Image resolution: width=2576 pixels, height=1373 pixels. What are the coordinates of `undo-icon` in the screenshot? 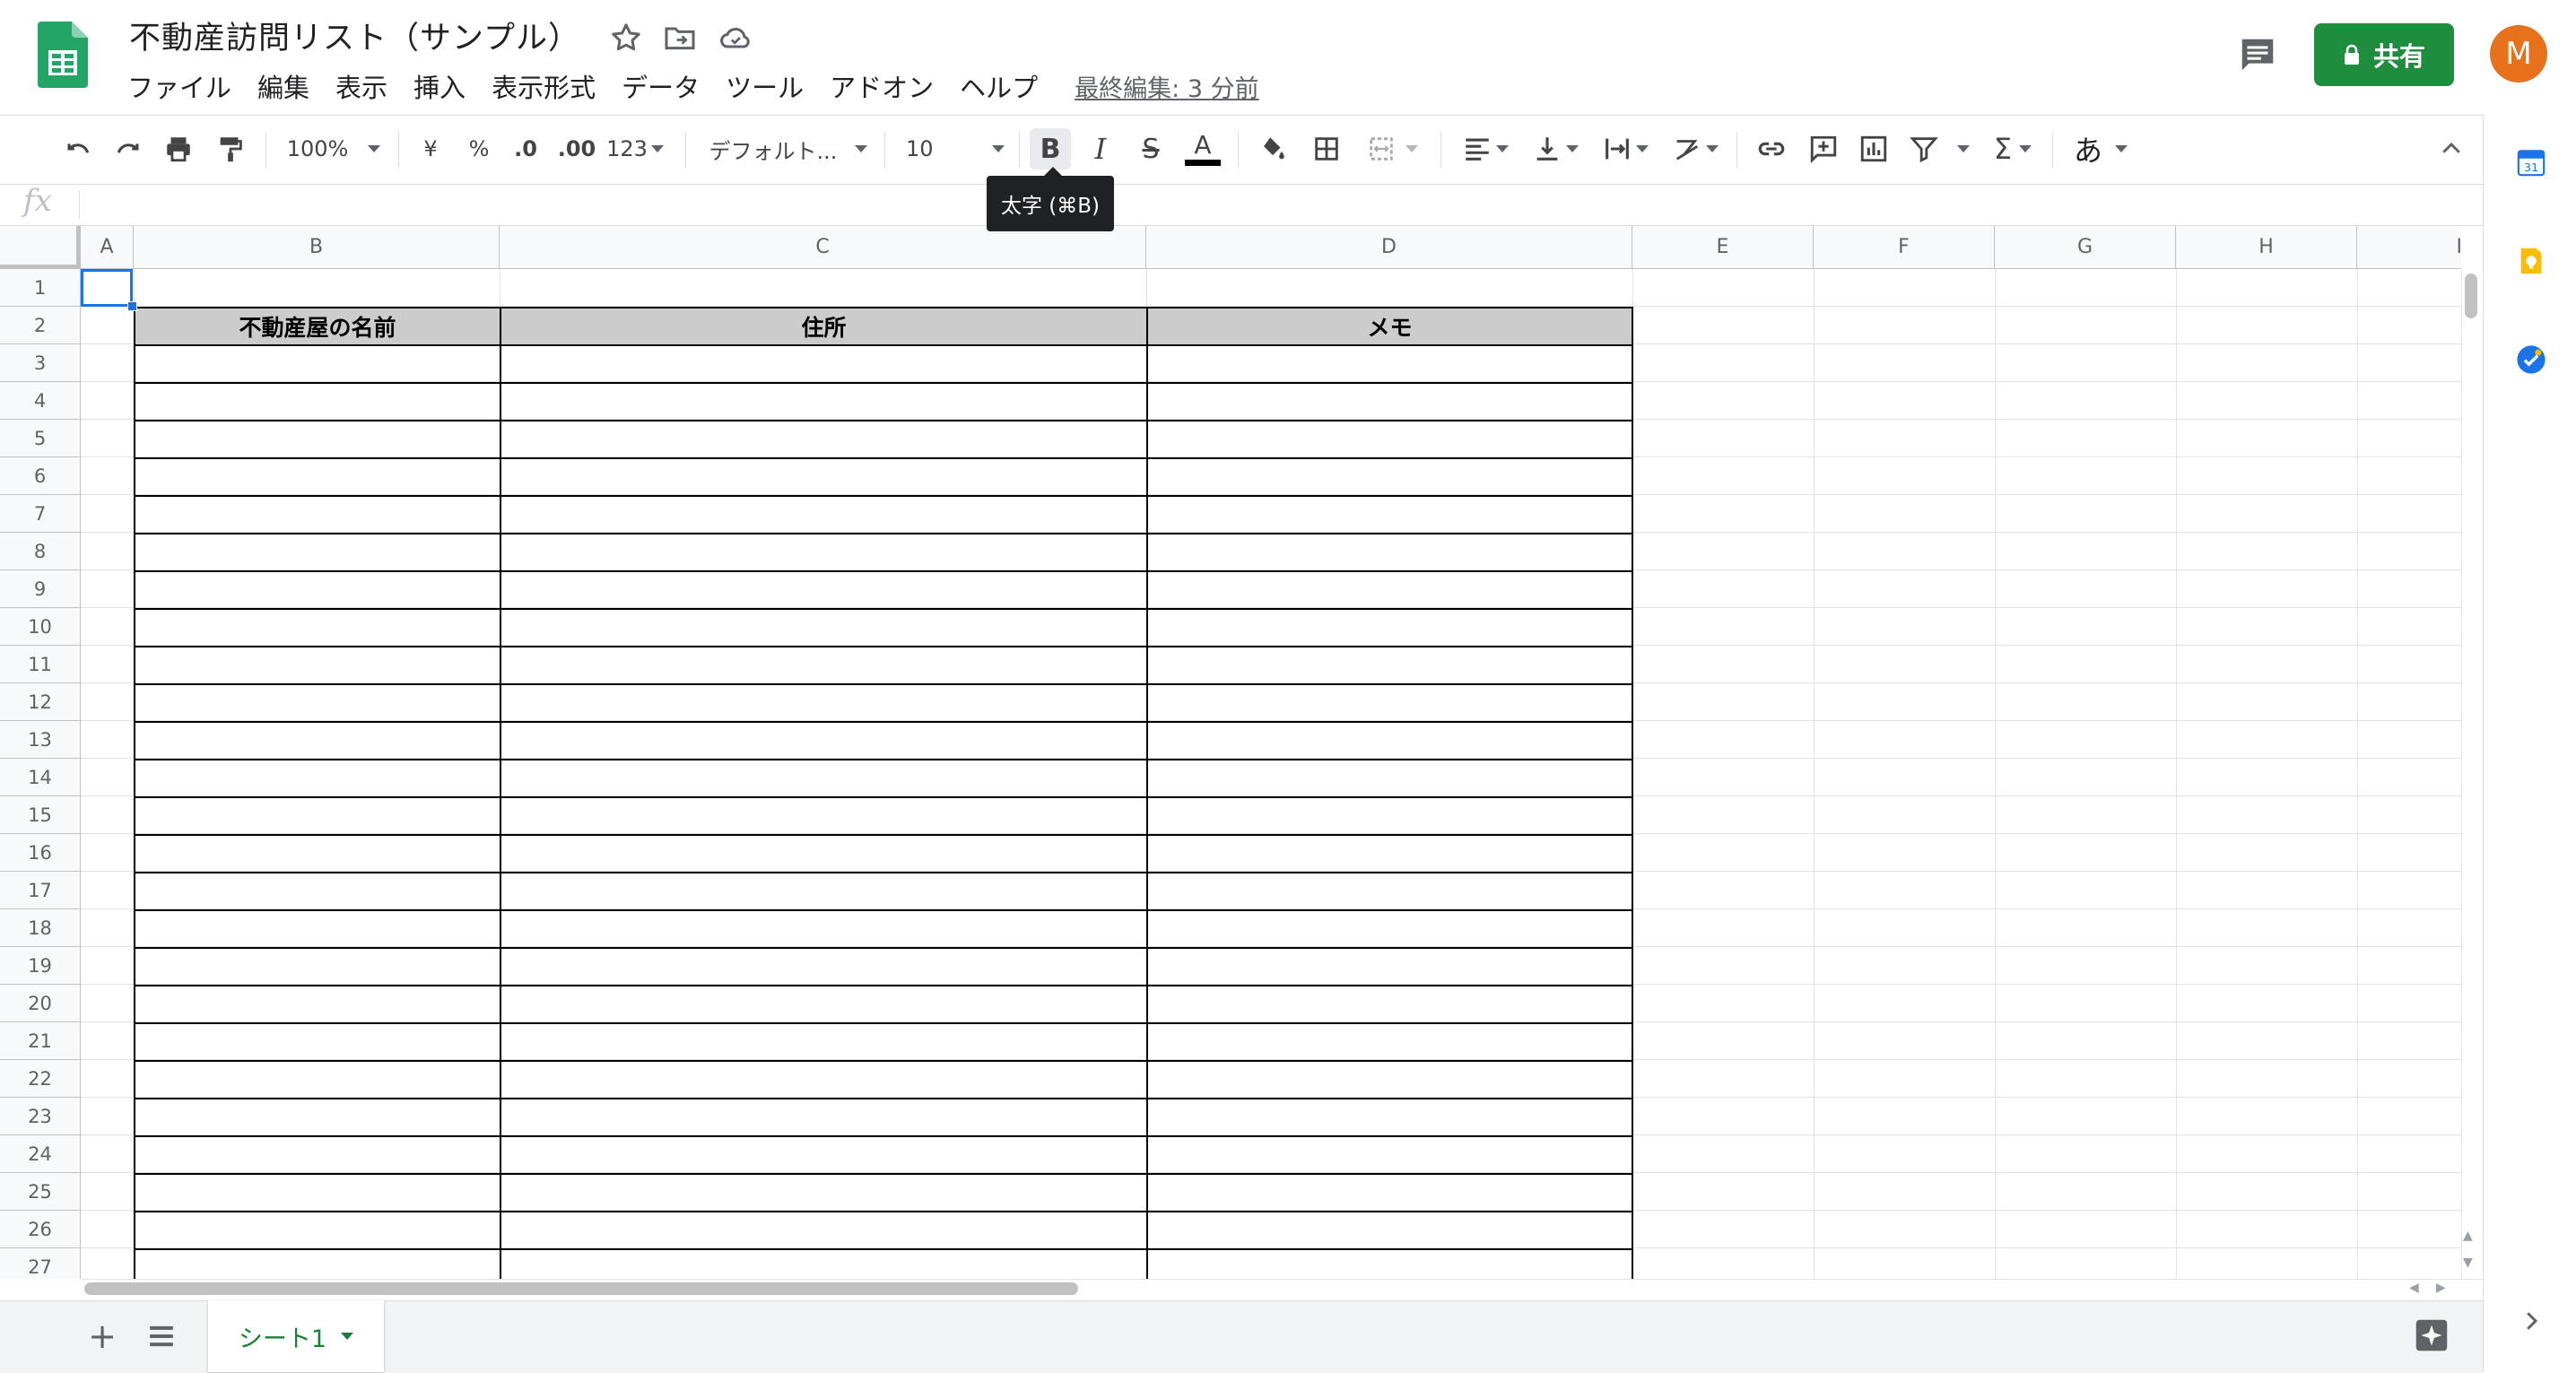 It's located at (78, 148).